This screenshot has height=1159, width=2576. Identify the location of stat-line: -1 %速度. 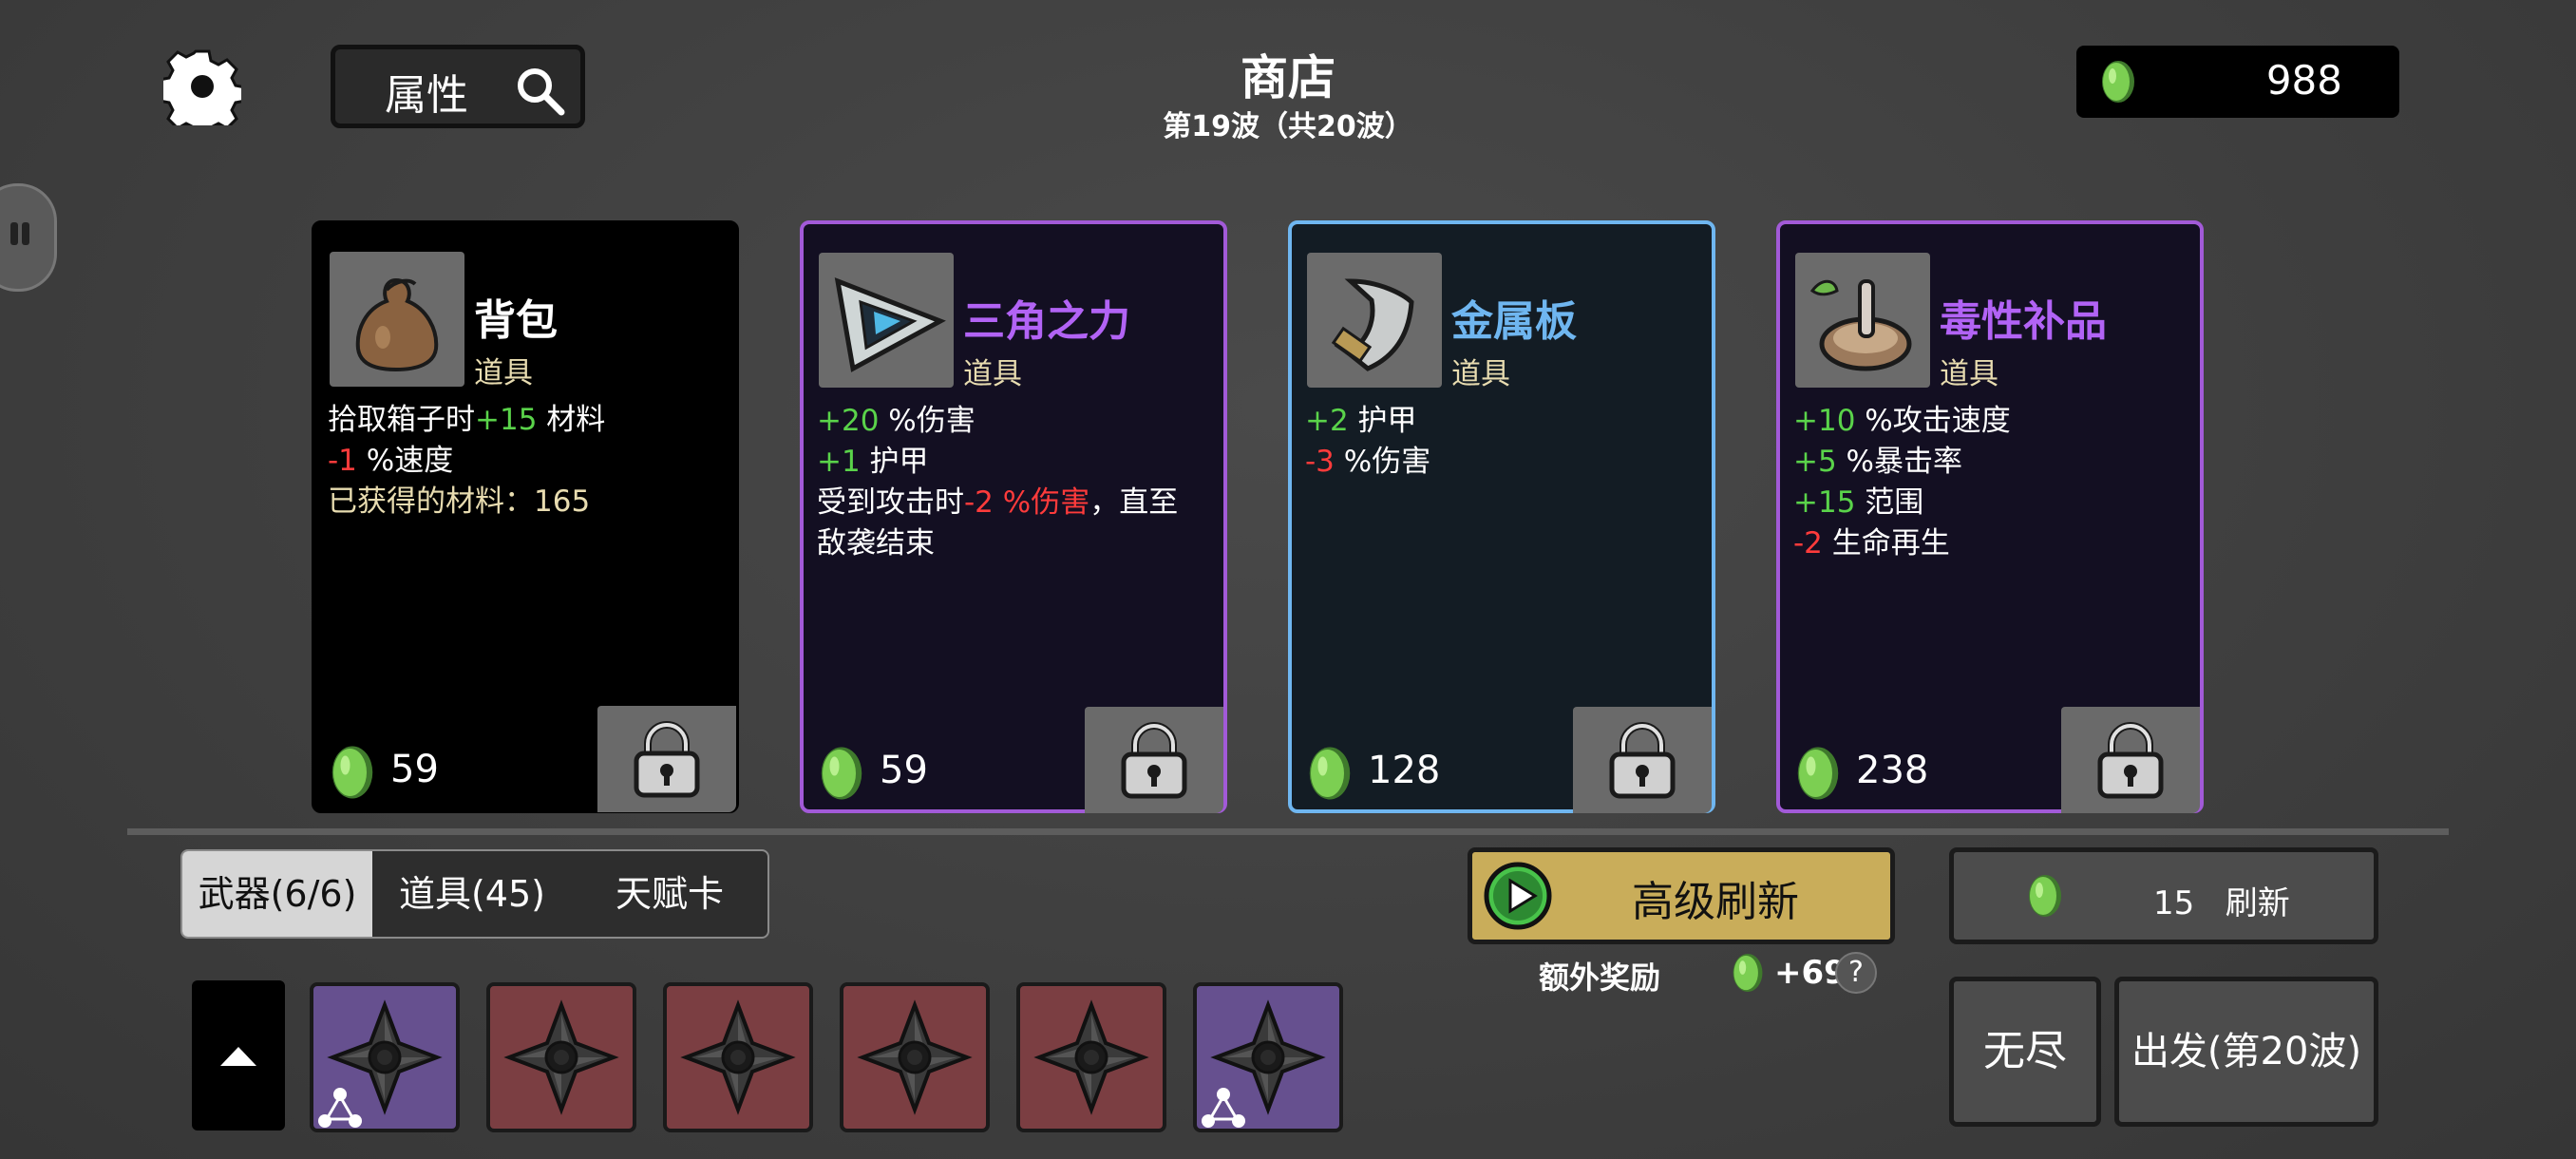
(391, 461).